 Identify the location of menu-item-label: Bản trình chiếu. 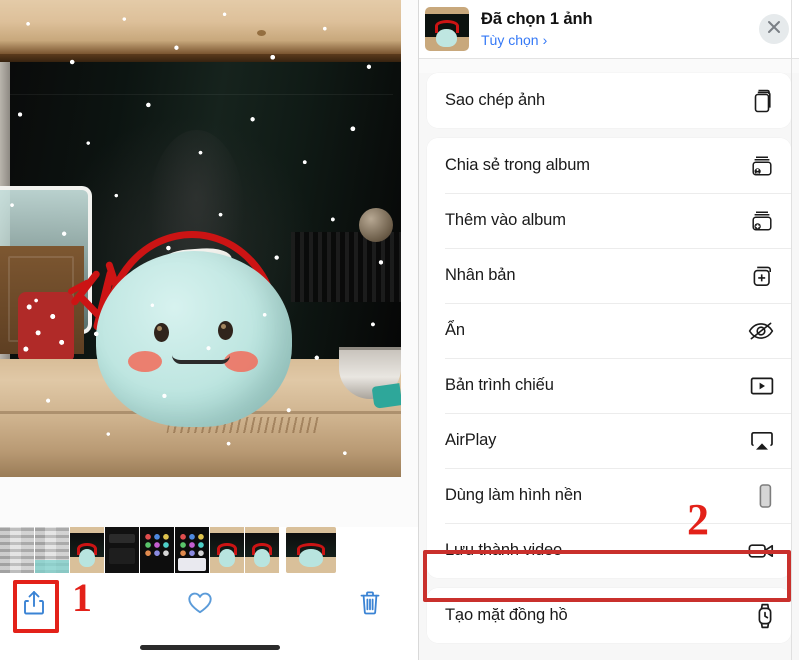
(499, 385).